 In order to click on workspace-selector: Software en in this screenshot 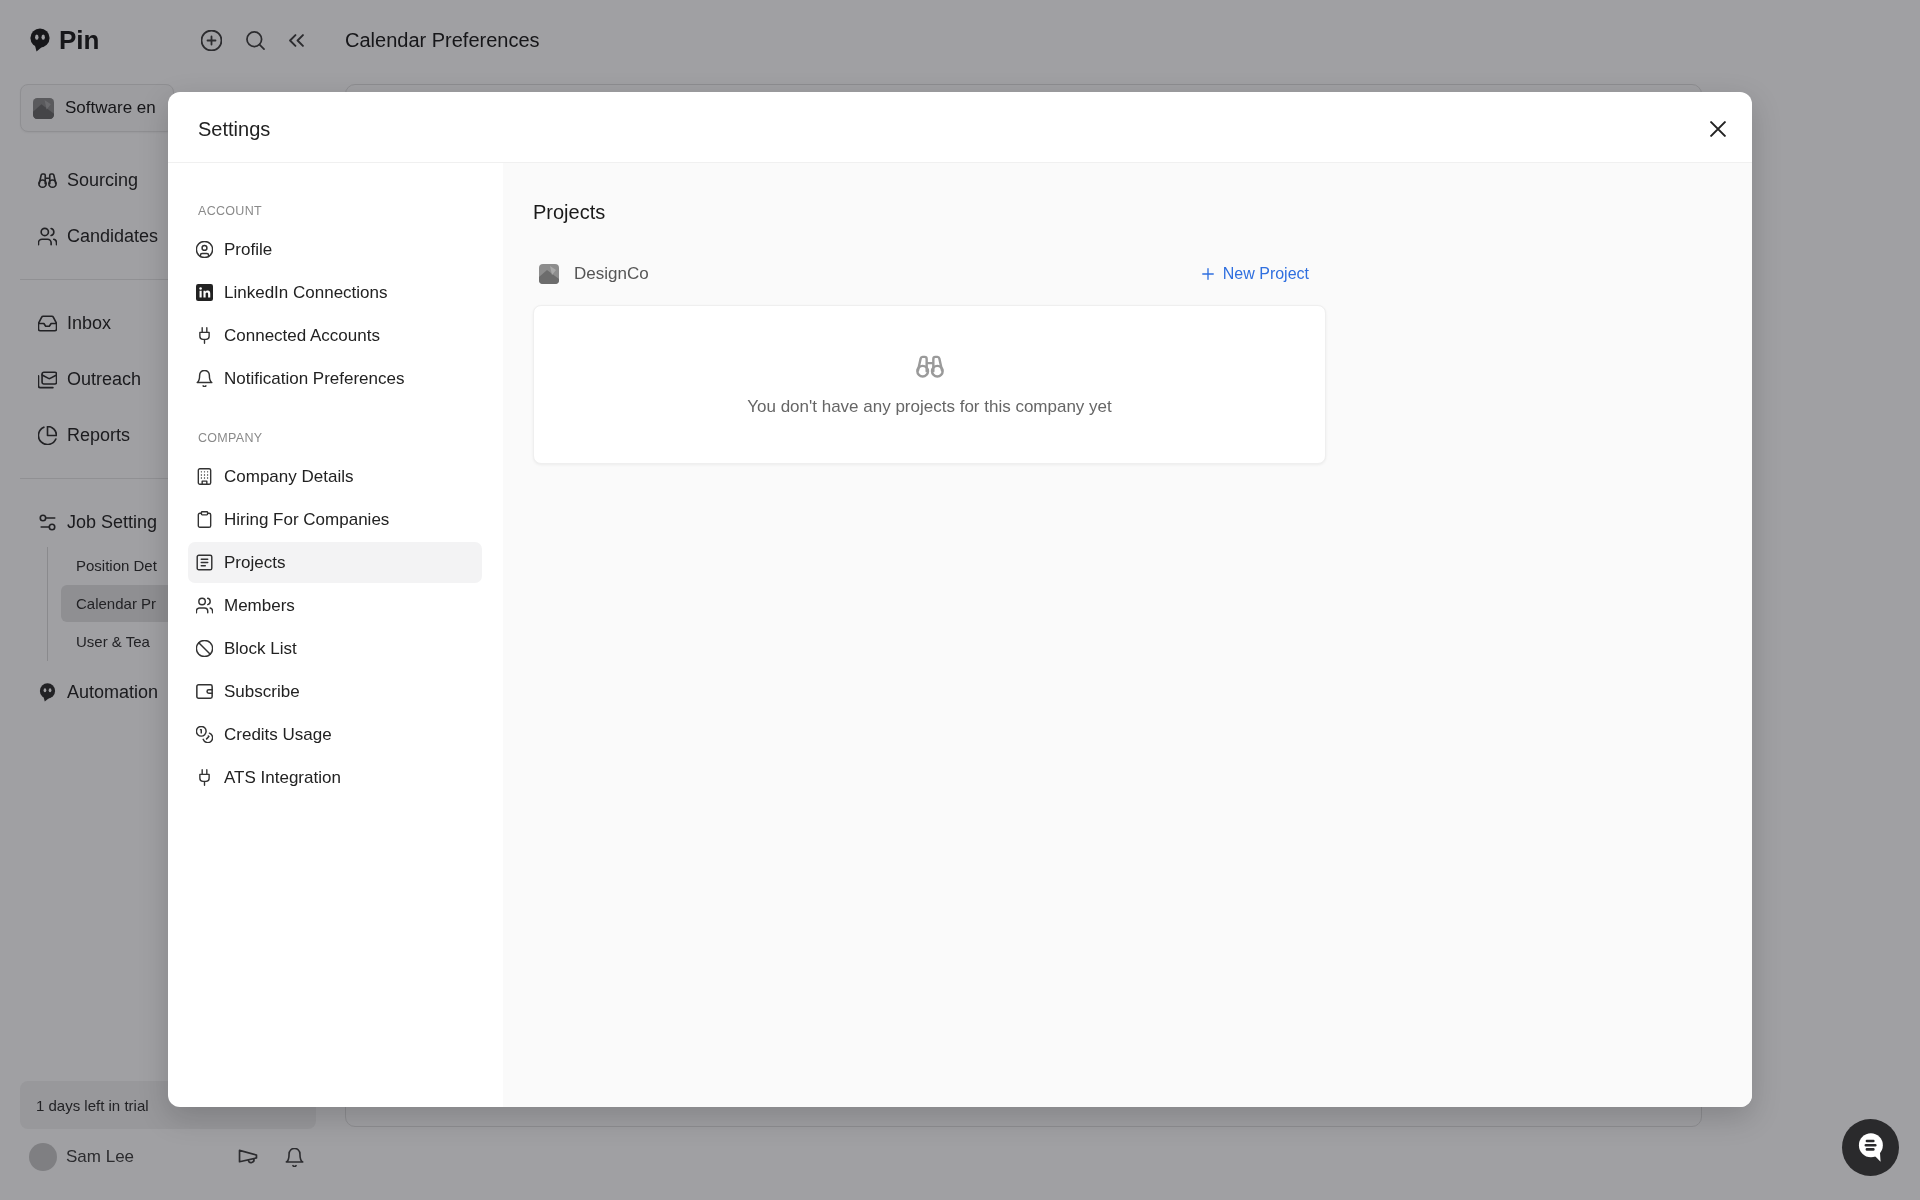, I will do `click(97, 108)`.